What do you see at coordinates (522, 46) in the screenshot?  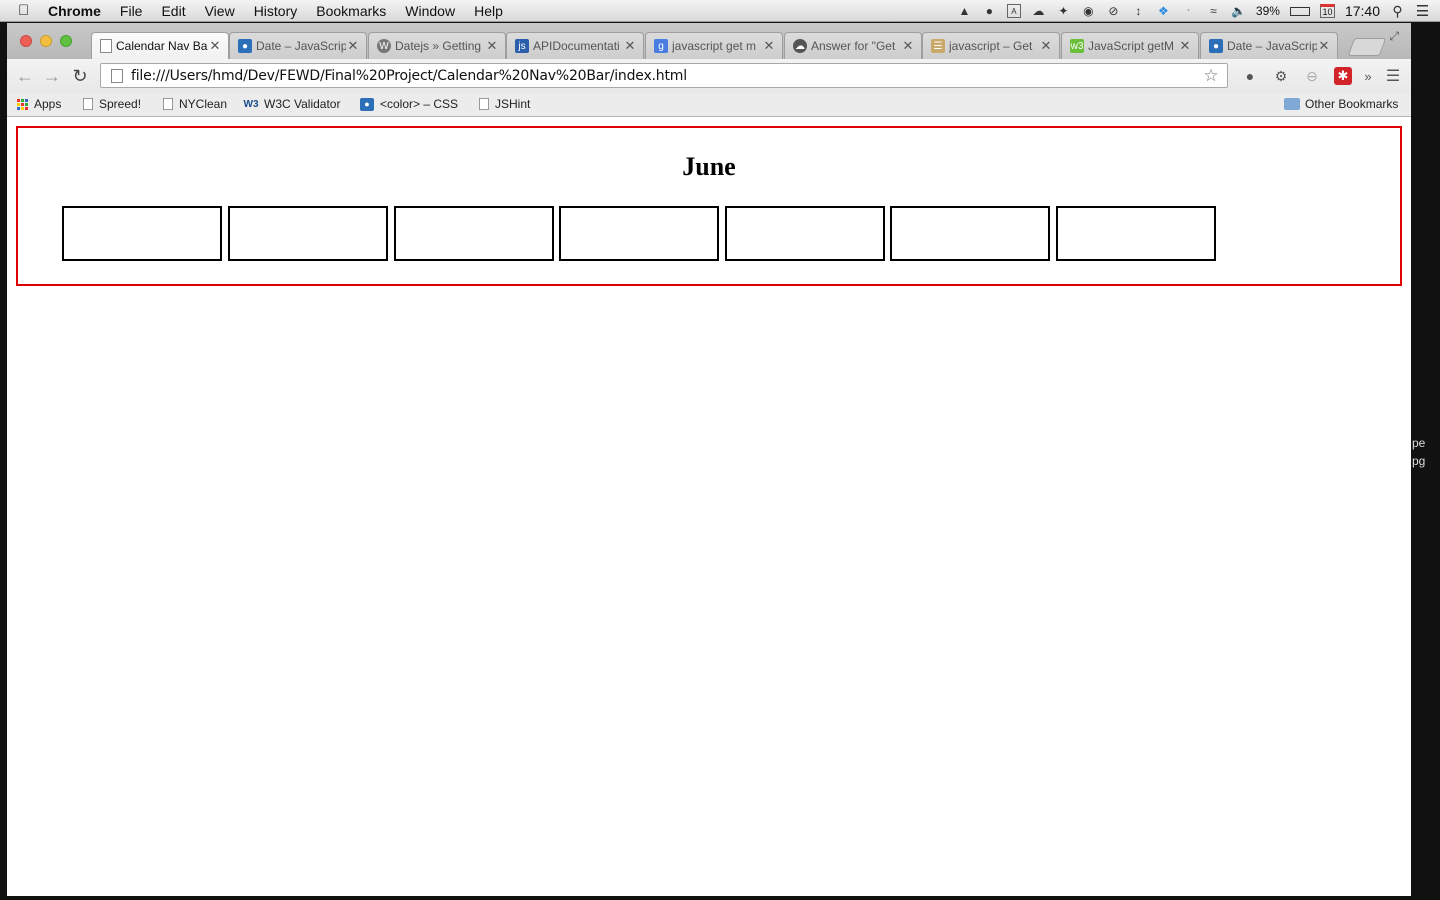 I see `api-icon: js` at bounding box center [522, 46].